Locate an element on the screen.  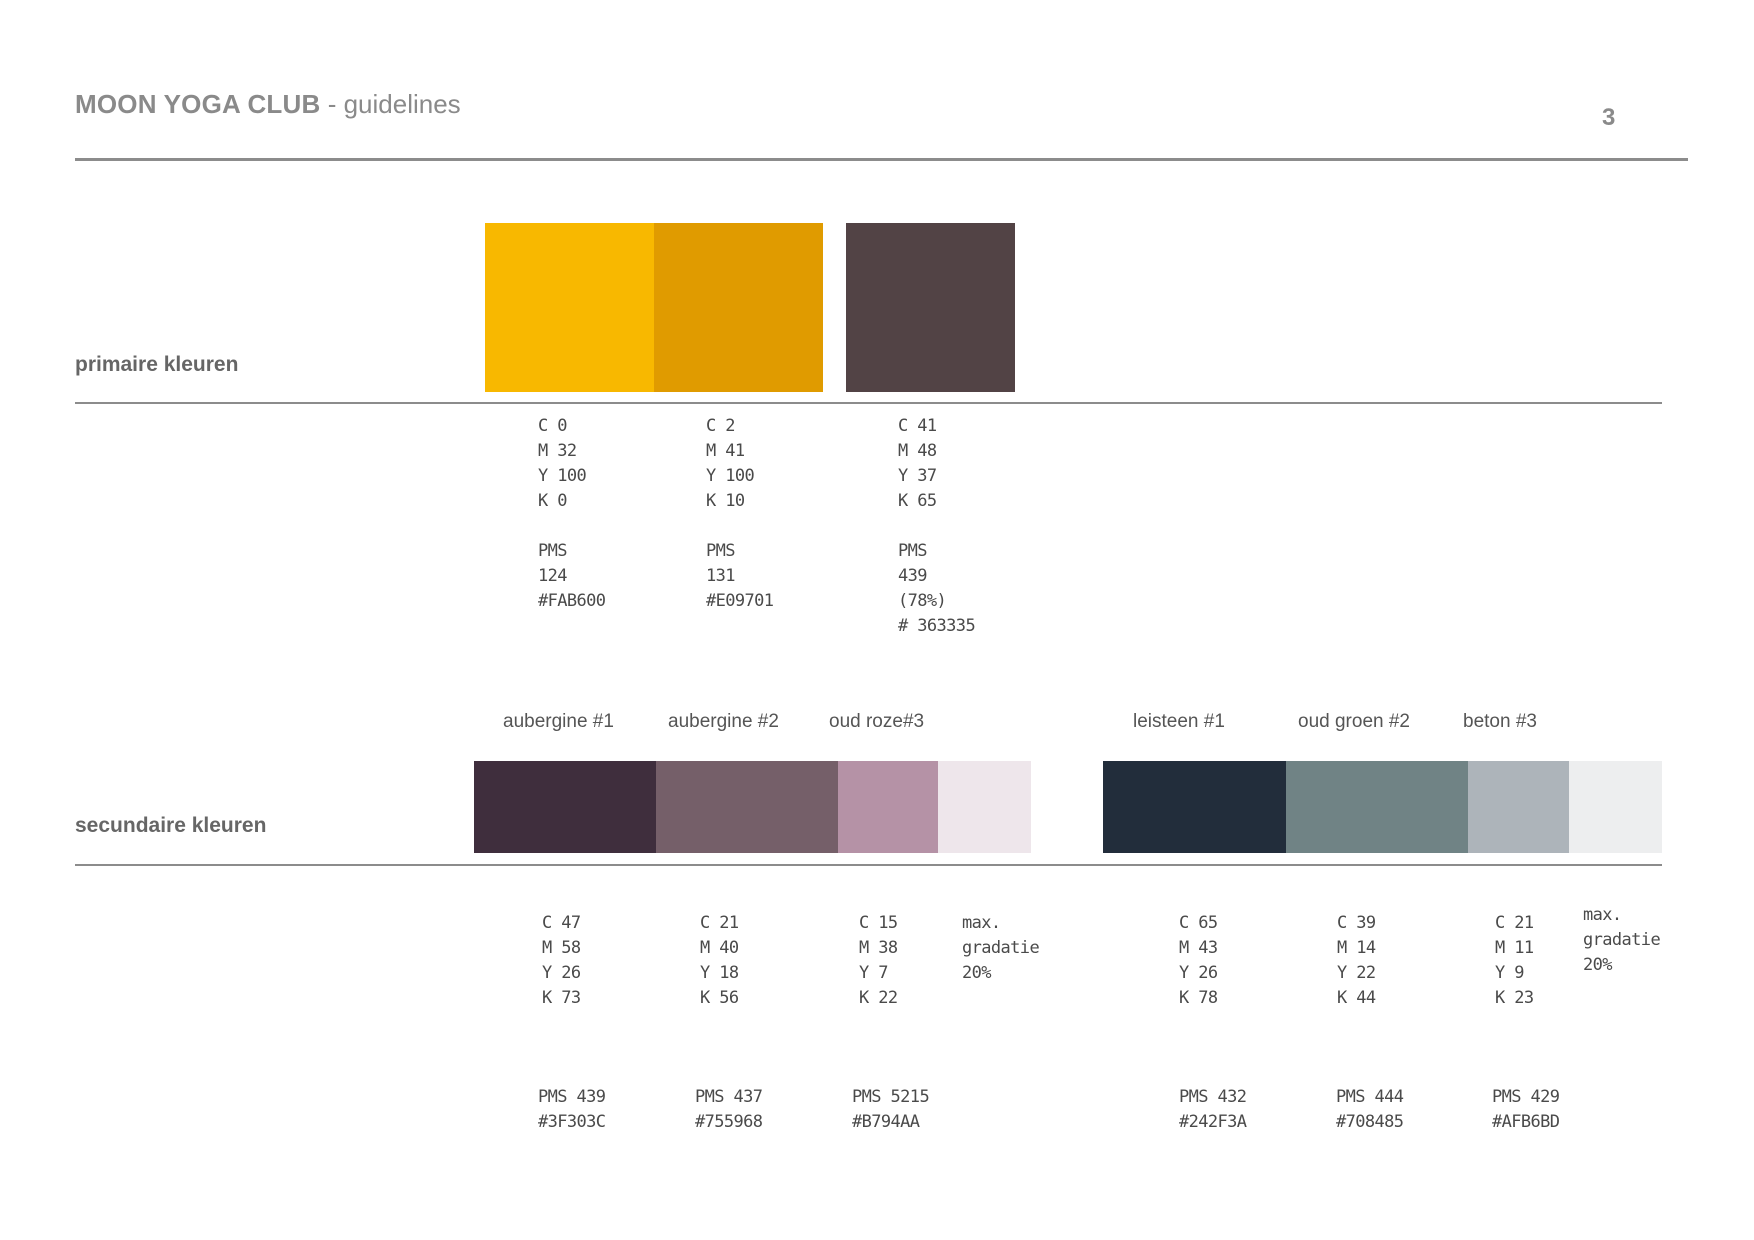
cmyk-beton-3-line: Y 9 is located at coordinates (1509, 973).